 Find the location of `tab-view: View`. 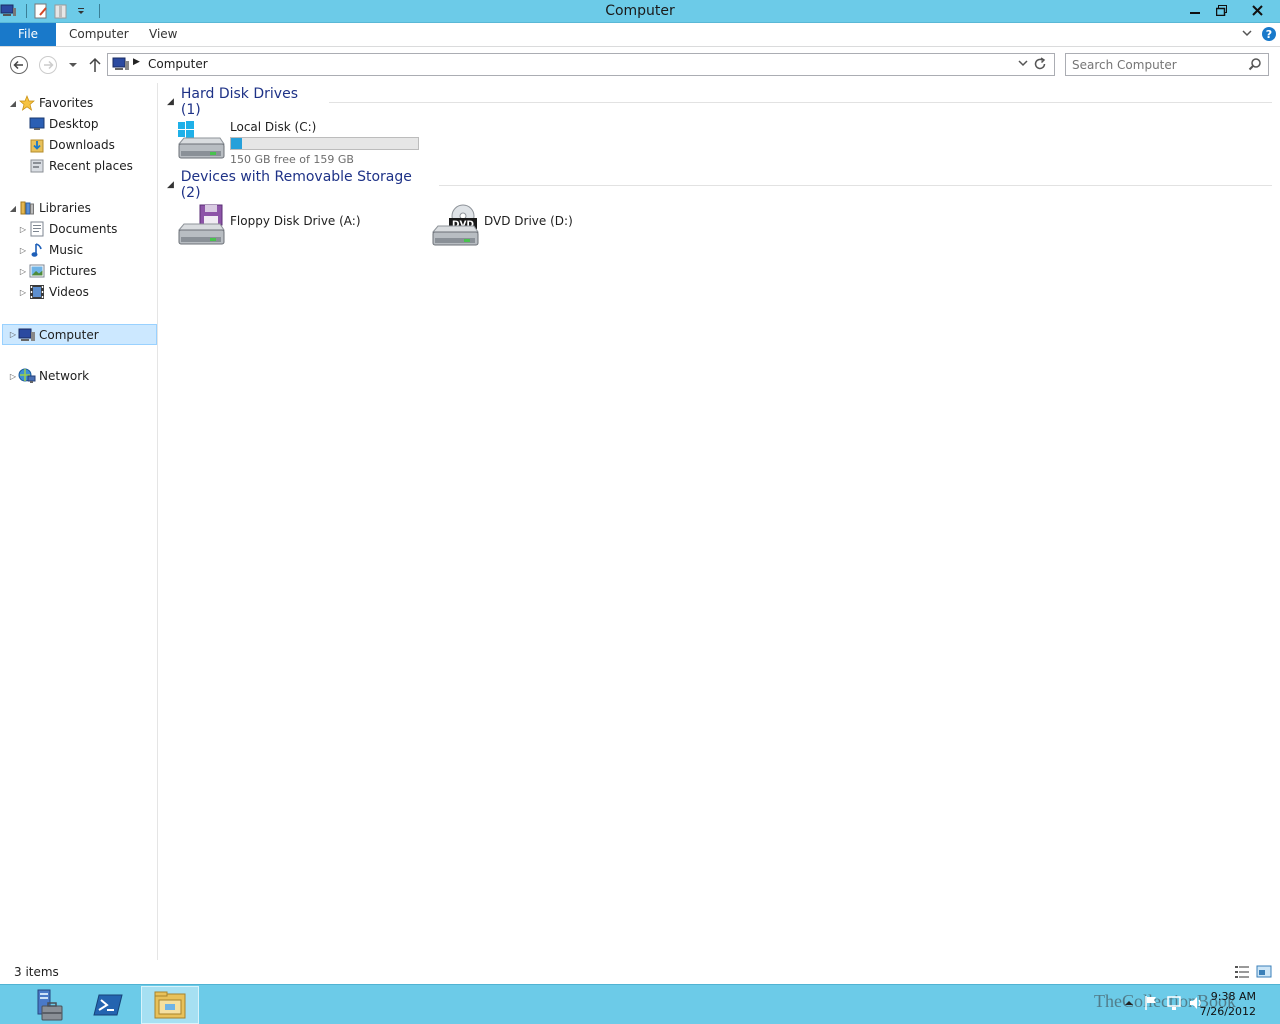

tab-view: View is located at coordinates (163, 34).